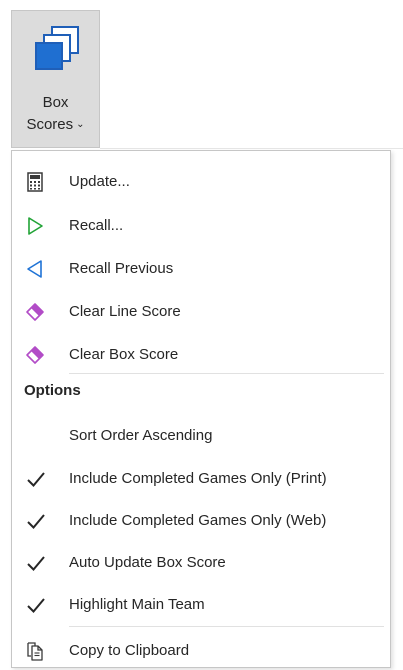 This screenshot has width=403, height=670. Describe the element at coordinates (251, 148) in the screenshot. I see `ribbon-divider` at that location.